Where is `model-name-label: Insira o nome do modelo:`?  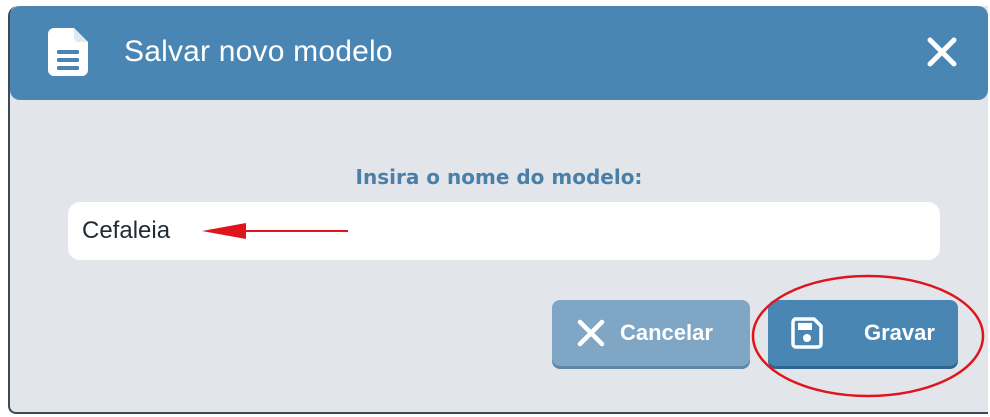
model-name-label: Insira o nome do modelo: is located at coordinates (499, 177).